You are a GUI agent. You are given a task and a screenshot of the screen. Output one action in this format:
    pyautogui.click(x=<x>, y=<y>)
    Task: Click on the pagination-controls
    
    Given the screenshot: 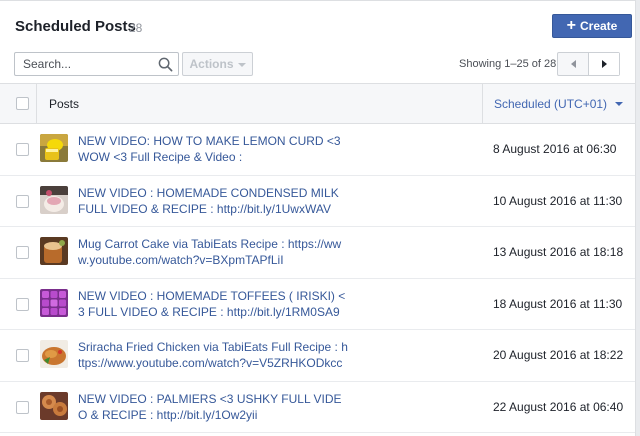 What is the action you would take?
    pyautogui.click(x=588, y=64)
    